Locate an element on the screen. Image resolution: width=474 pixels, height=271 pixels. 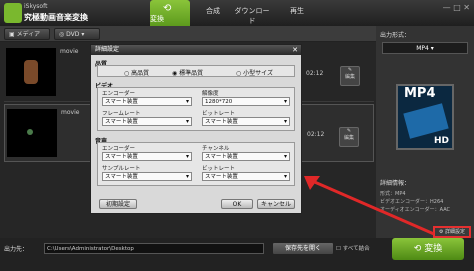
mp4-label: MP4 is located at coordinates (420, 93).